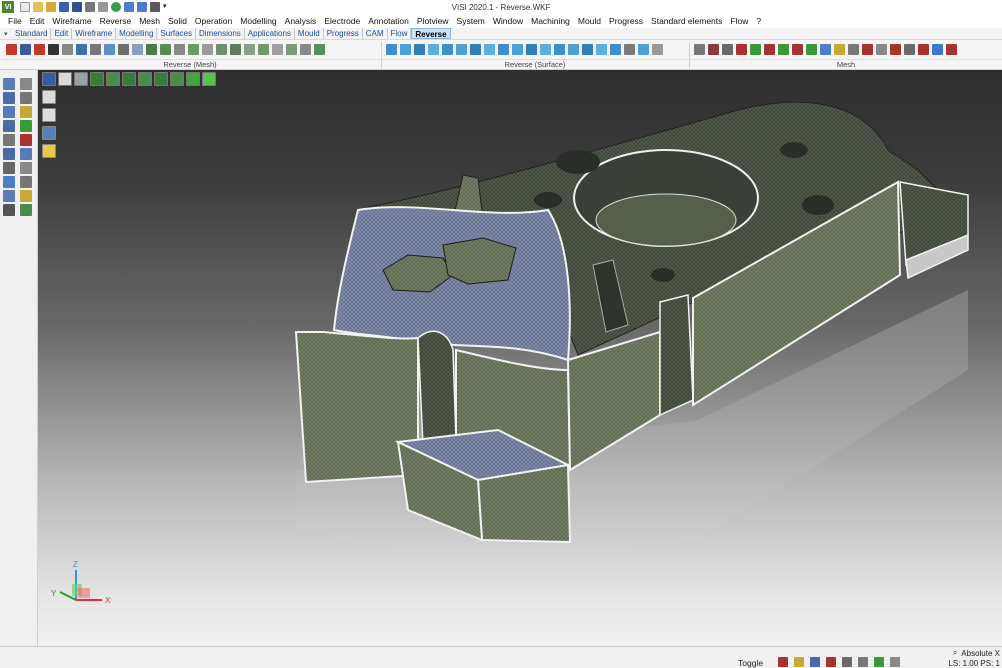  I want to click on menu-analysis: Analysis, so click(301, 21).